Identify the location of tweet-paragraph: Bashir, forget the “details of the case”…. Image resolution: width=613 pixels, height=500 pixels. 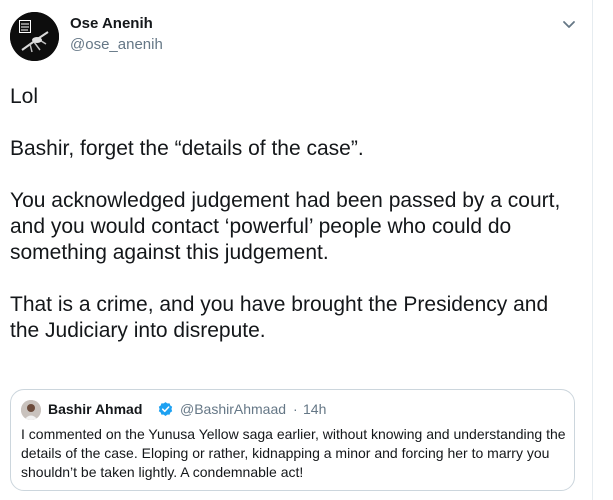
(187, 148).